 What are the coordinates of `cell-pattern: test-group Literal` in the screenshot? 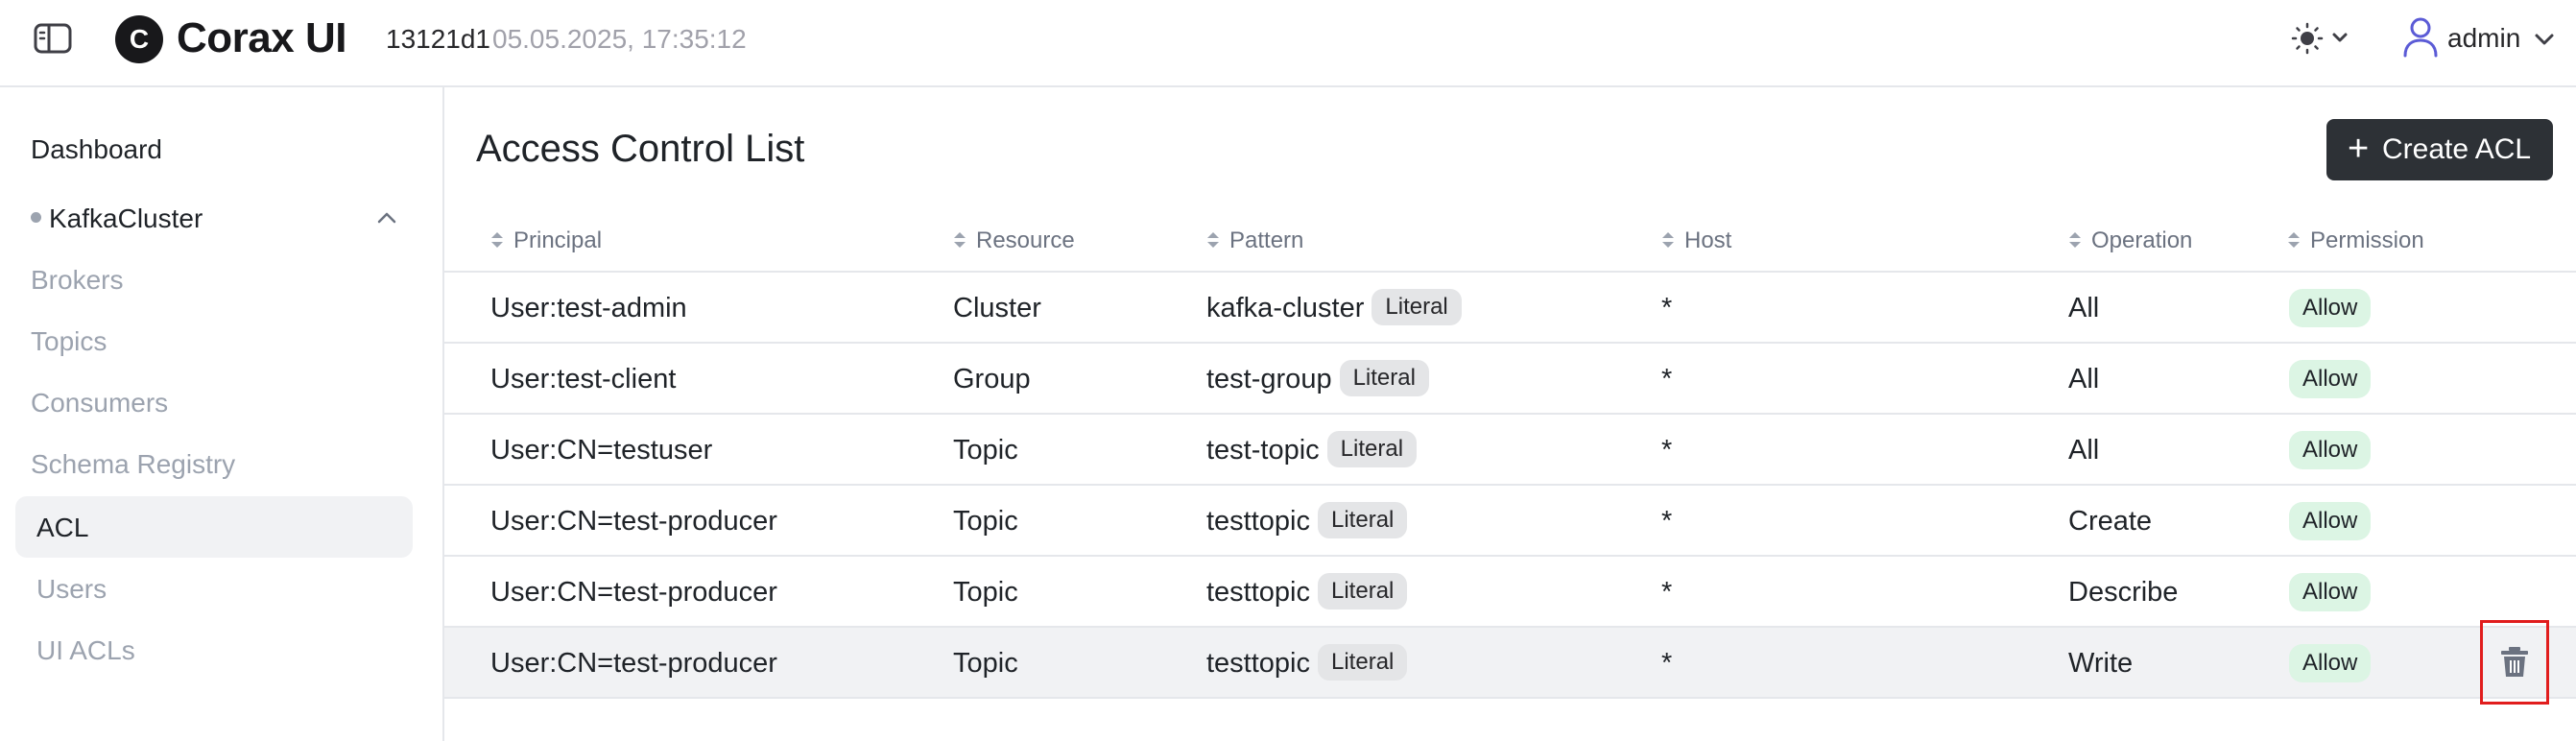 It's located at (1317, 379).